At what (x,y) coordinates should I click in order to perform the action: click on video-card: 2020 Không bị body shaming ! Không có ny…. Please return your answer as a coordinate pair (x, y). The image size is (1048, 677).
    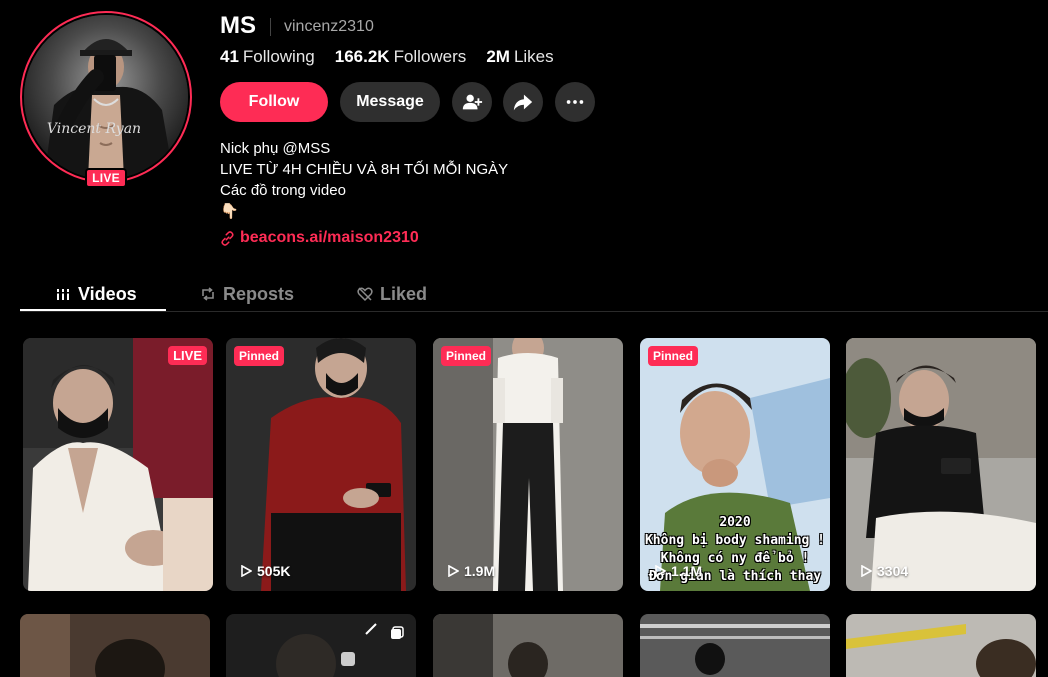
    Looking at the image, I should click on (735, 464).